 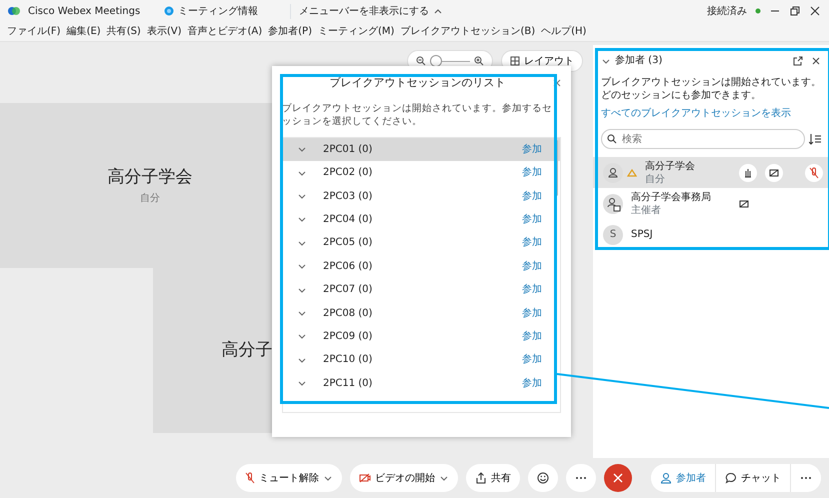 I want to click on reaction-button, so click(x=543, y=478).